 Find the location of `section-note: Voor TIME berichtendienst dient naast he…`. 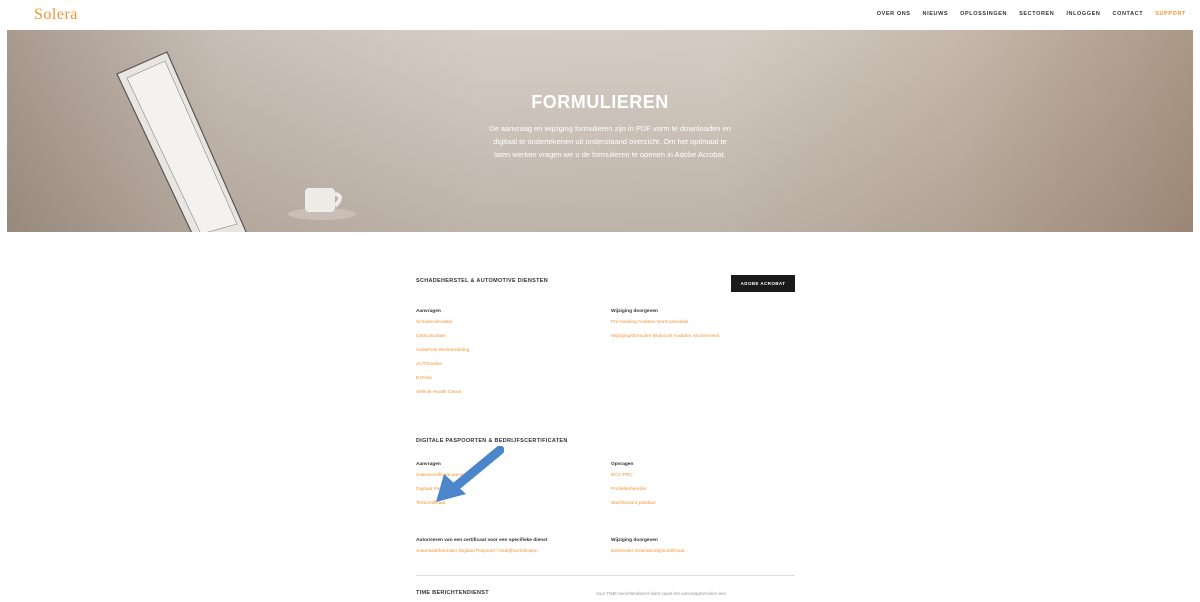

section-note: Voor TIME berichtendienst dient naast he… is located at coordinates (661, 593).